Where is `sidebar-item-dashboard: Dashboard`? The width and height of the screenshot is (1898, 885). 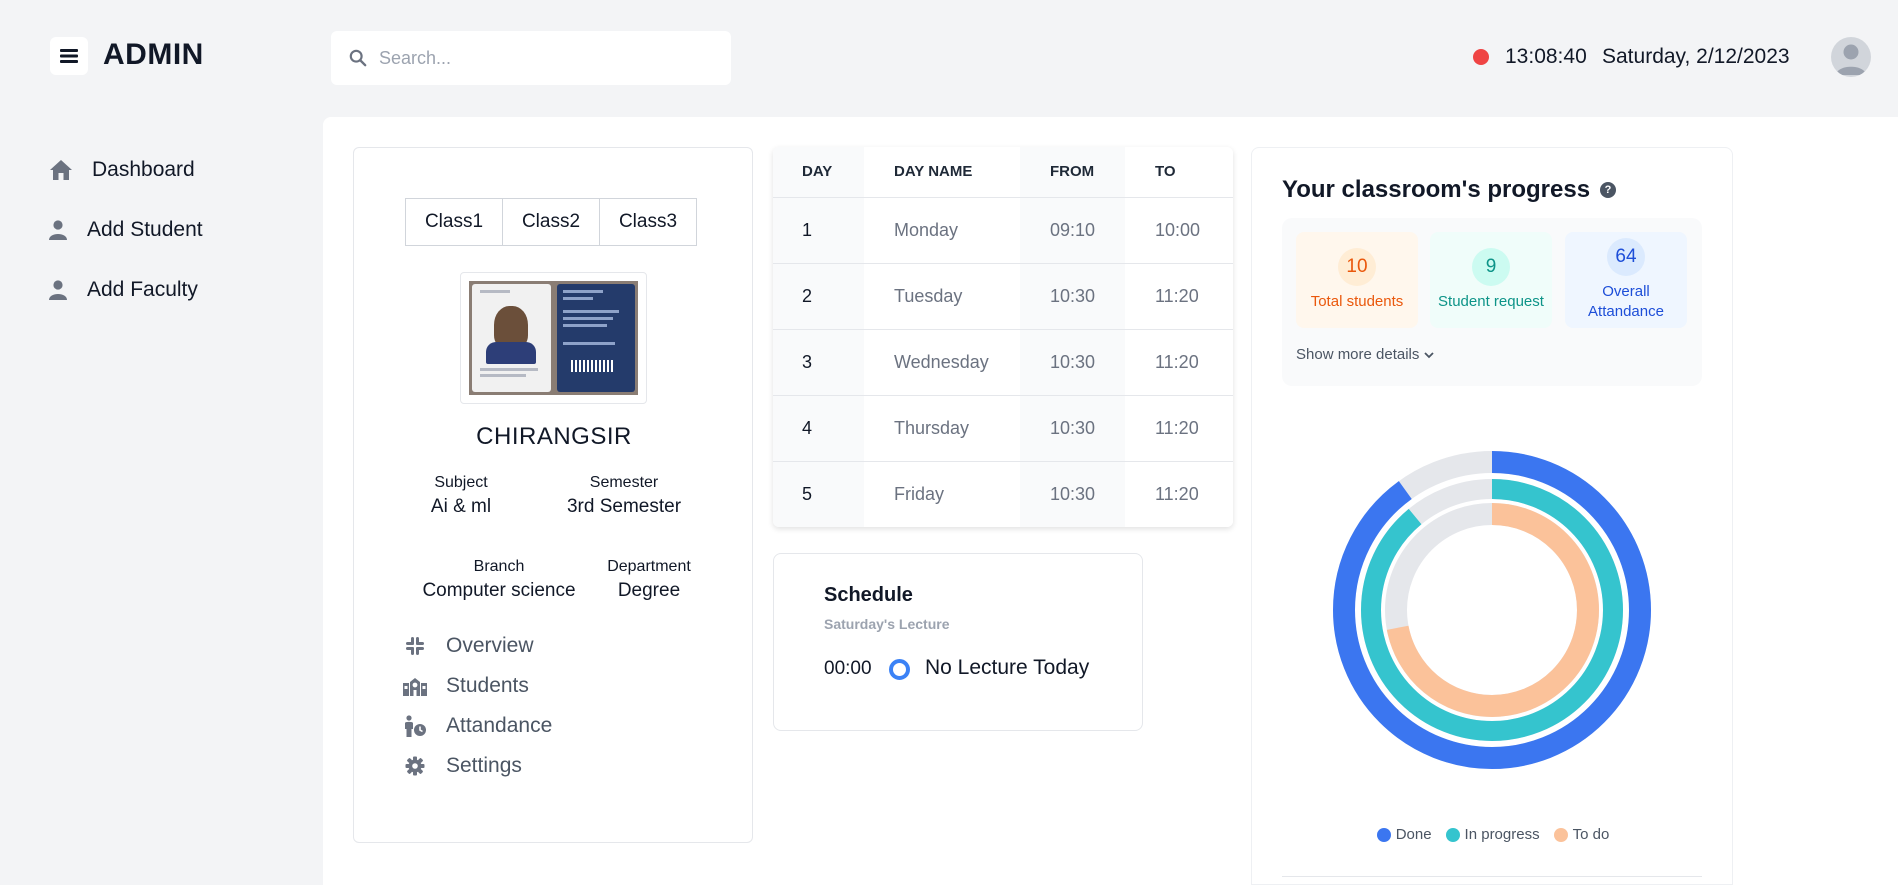
sidebar-item-dashboard: Dashboard is located at coordinates (160, 170).